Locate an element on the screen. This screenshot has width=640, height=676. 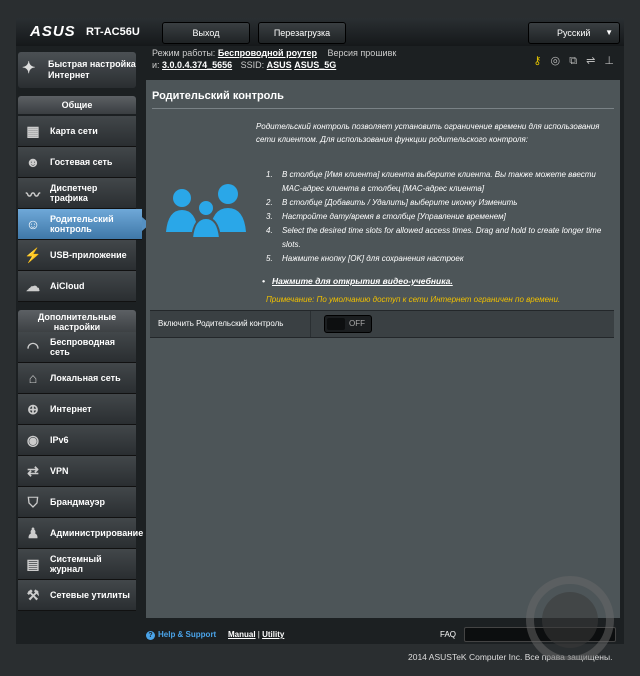
quick-setup-label: Быстрая настройка Интернет is located at coordinates (92, 69).